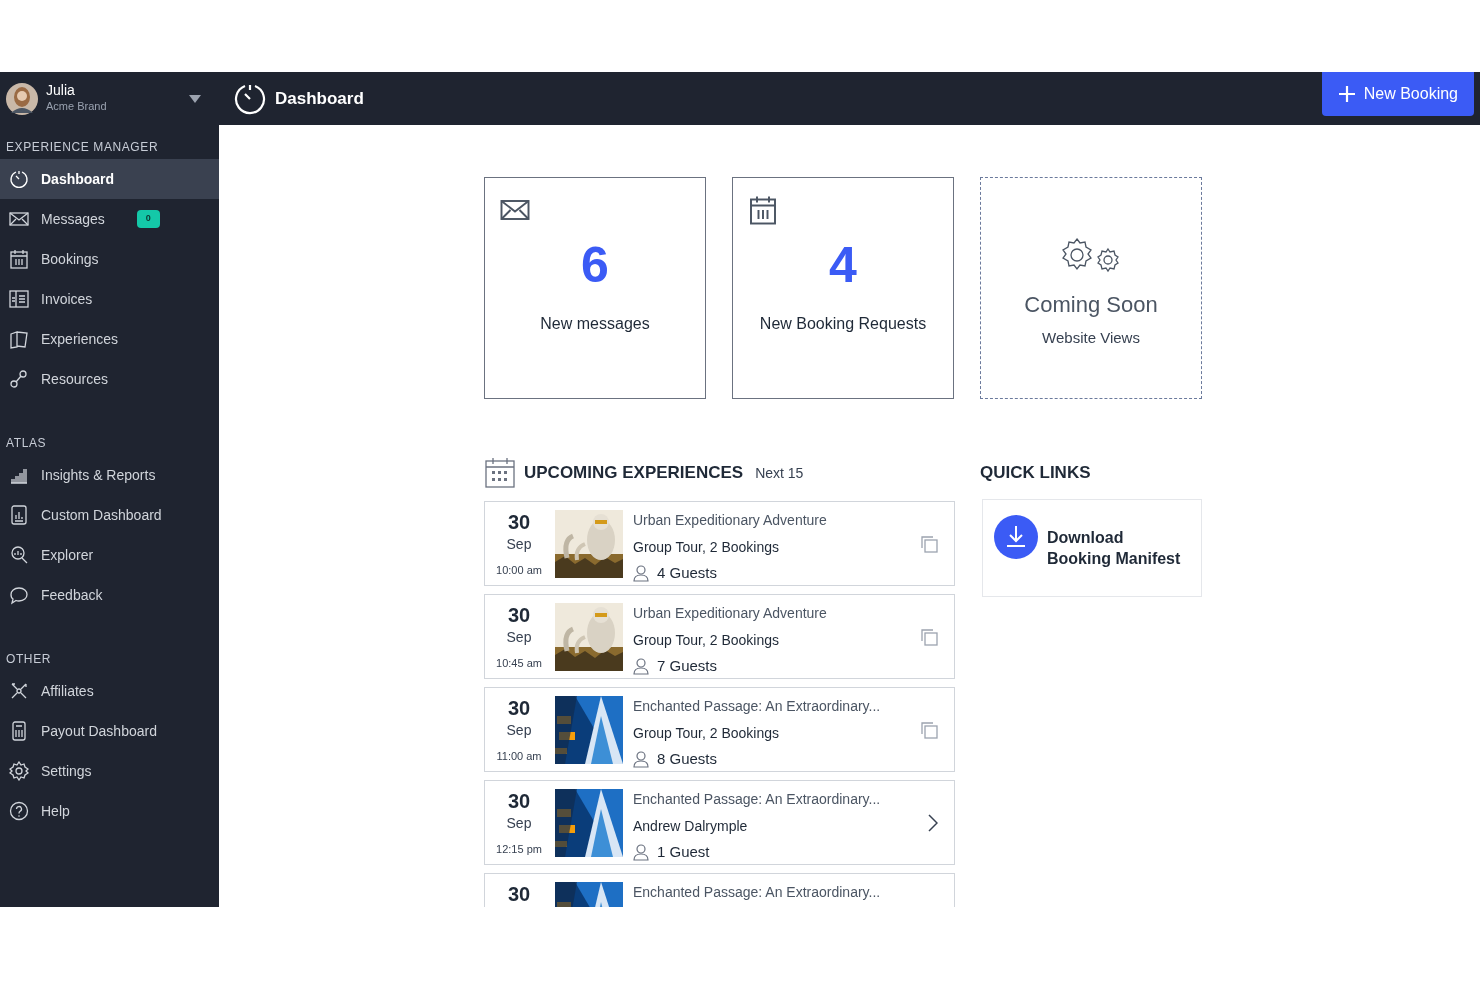 This screenshot has height=987, width=1480. Describe the element at coordinates (687, 573) in the screenshot. I see `guest-count: 4 Guests` at that location.